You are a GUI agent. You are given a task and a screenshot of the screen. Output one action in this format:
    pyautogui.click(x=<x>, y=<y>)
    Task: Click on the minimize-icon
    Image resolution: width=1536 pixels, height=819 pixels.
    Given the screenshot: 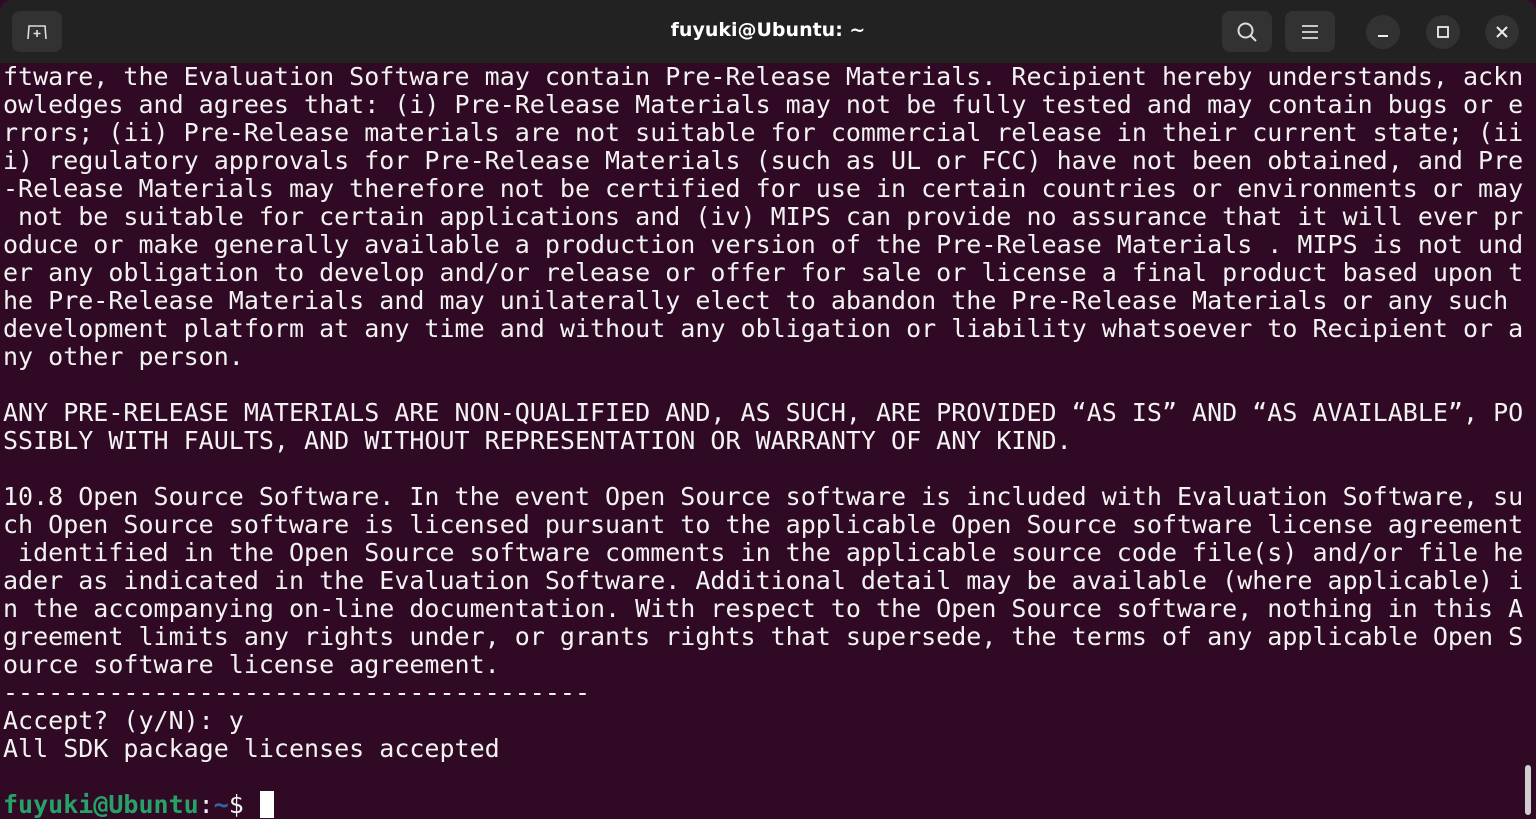 What is the action you would take?
    pyautogui.click(x=1383, y=36)
    